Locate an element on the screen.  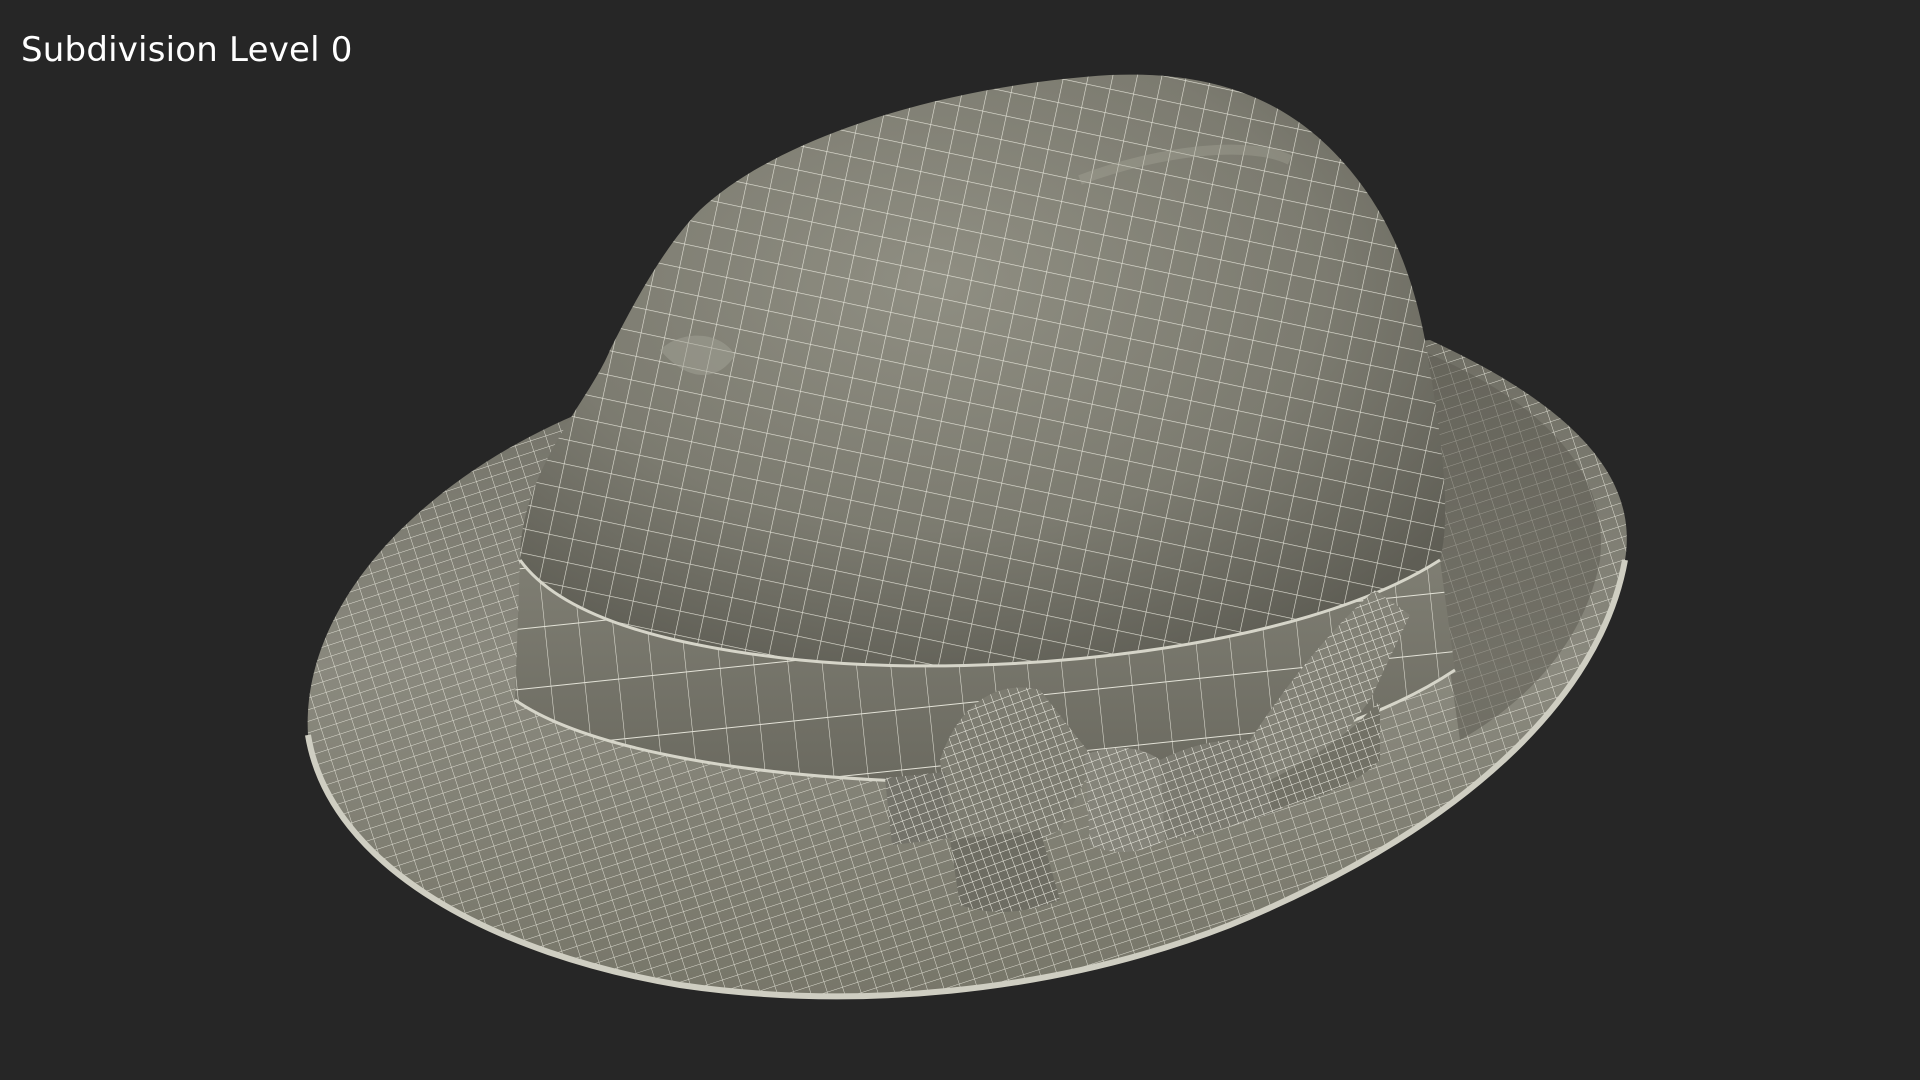
subdivision-level-label: Subdivision Level 0 is located at coordinates (187, 50).